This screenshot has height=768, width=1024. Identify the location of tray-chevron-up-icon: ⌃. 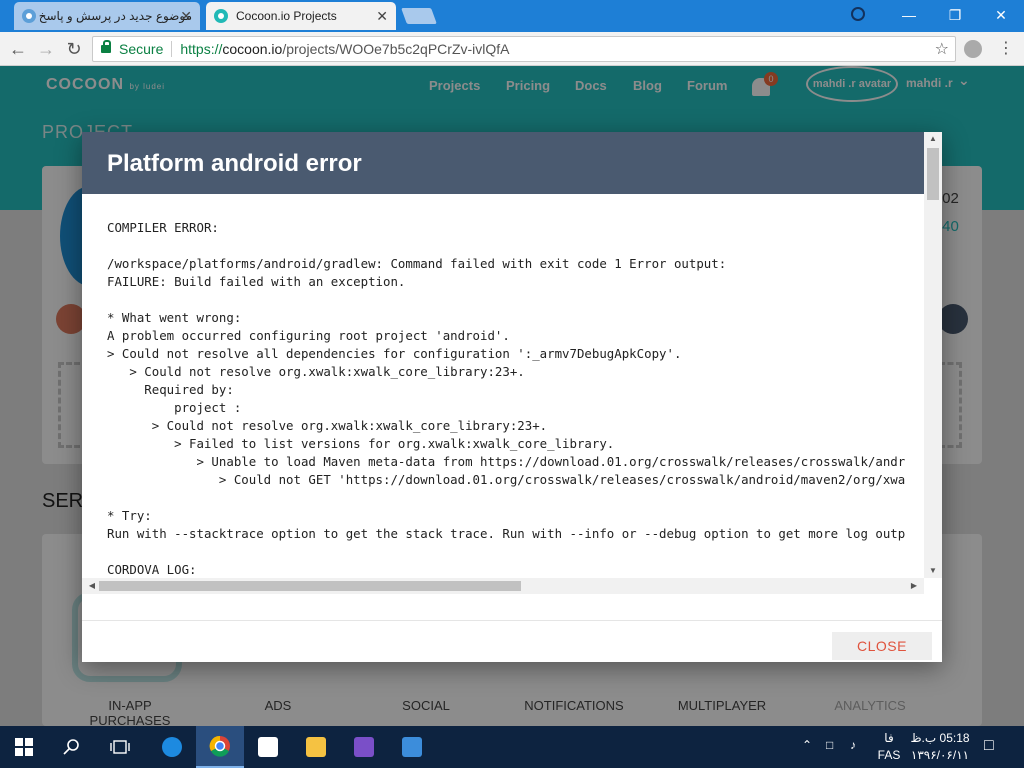
(807, 745).